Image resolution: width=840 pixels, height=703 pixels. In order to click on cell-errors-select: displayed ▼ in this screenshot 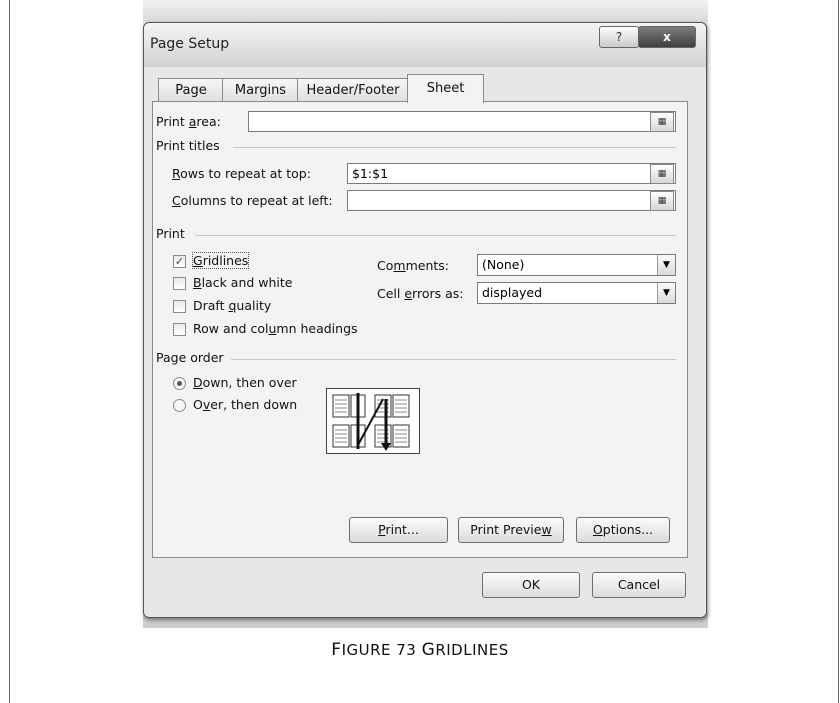, I will do `click(576, 293)`.